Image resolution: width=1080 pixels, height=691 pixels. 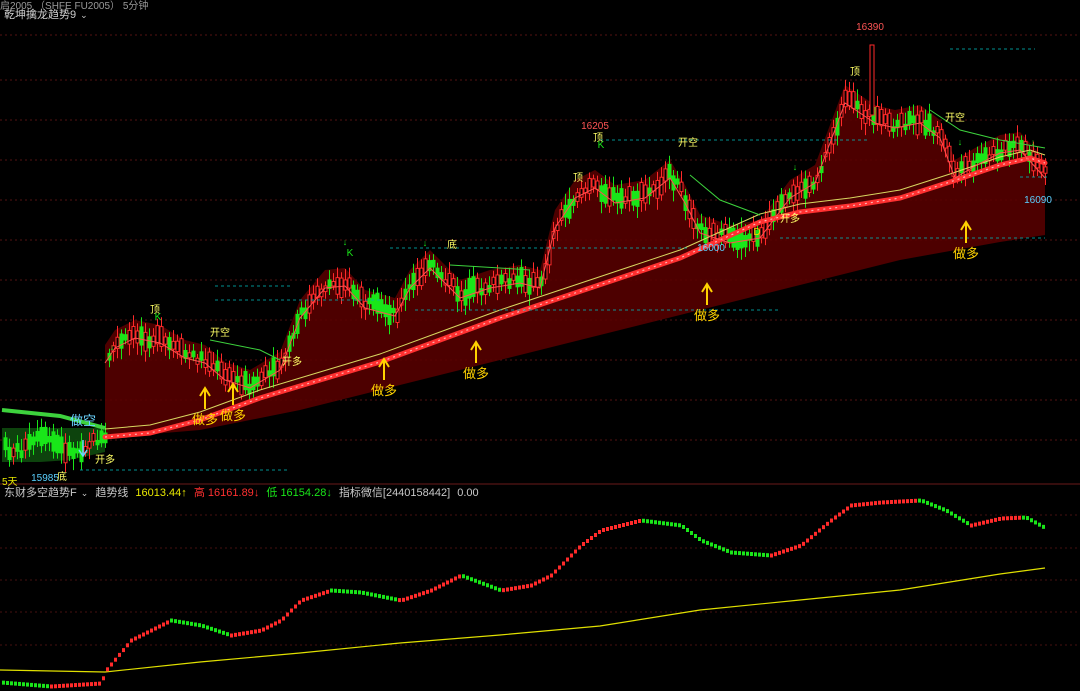 I want to click on chart-annotation: 底, so click(x=452, y=244).